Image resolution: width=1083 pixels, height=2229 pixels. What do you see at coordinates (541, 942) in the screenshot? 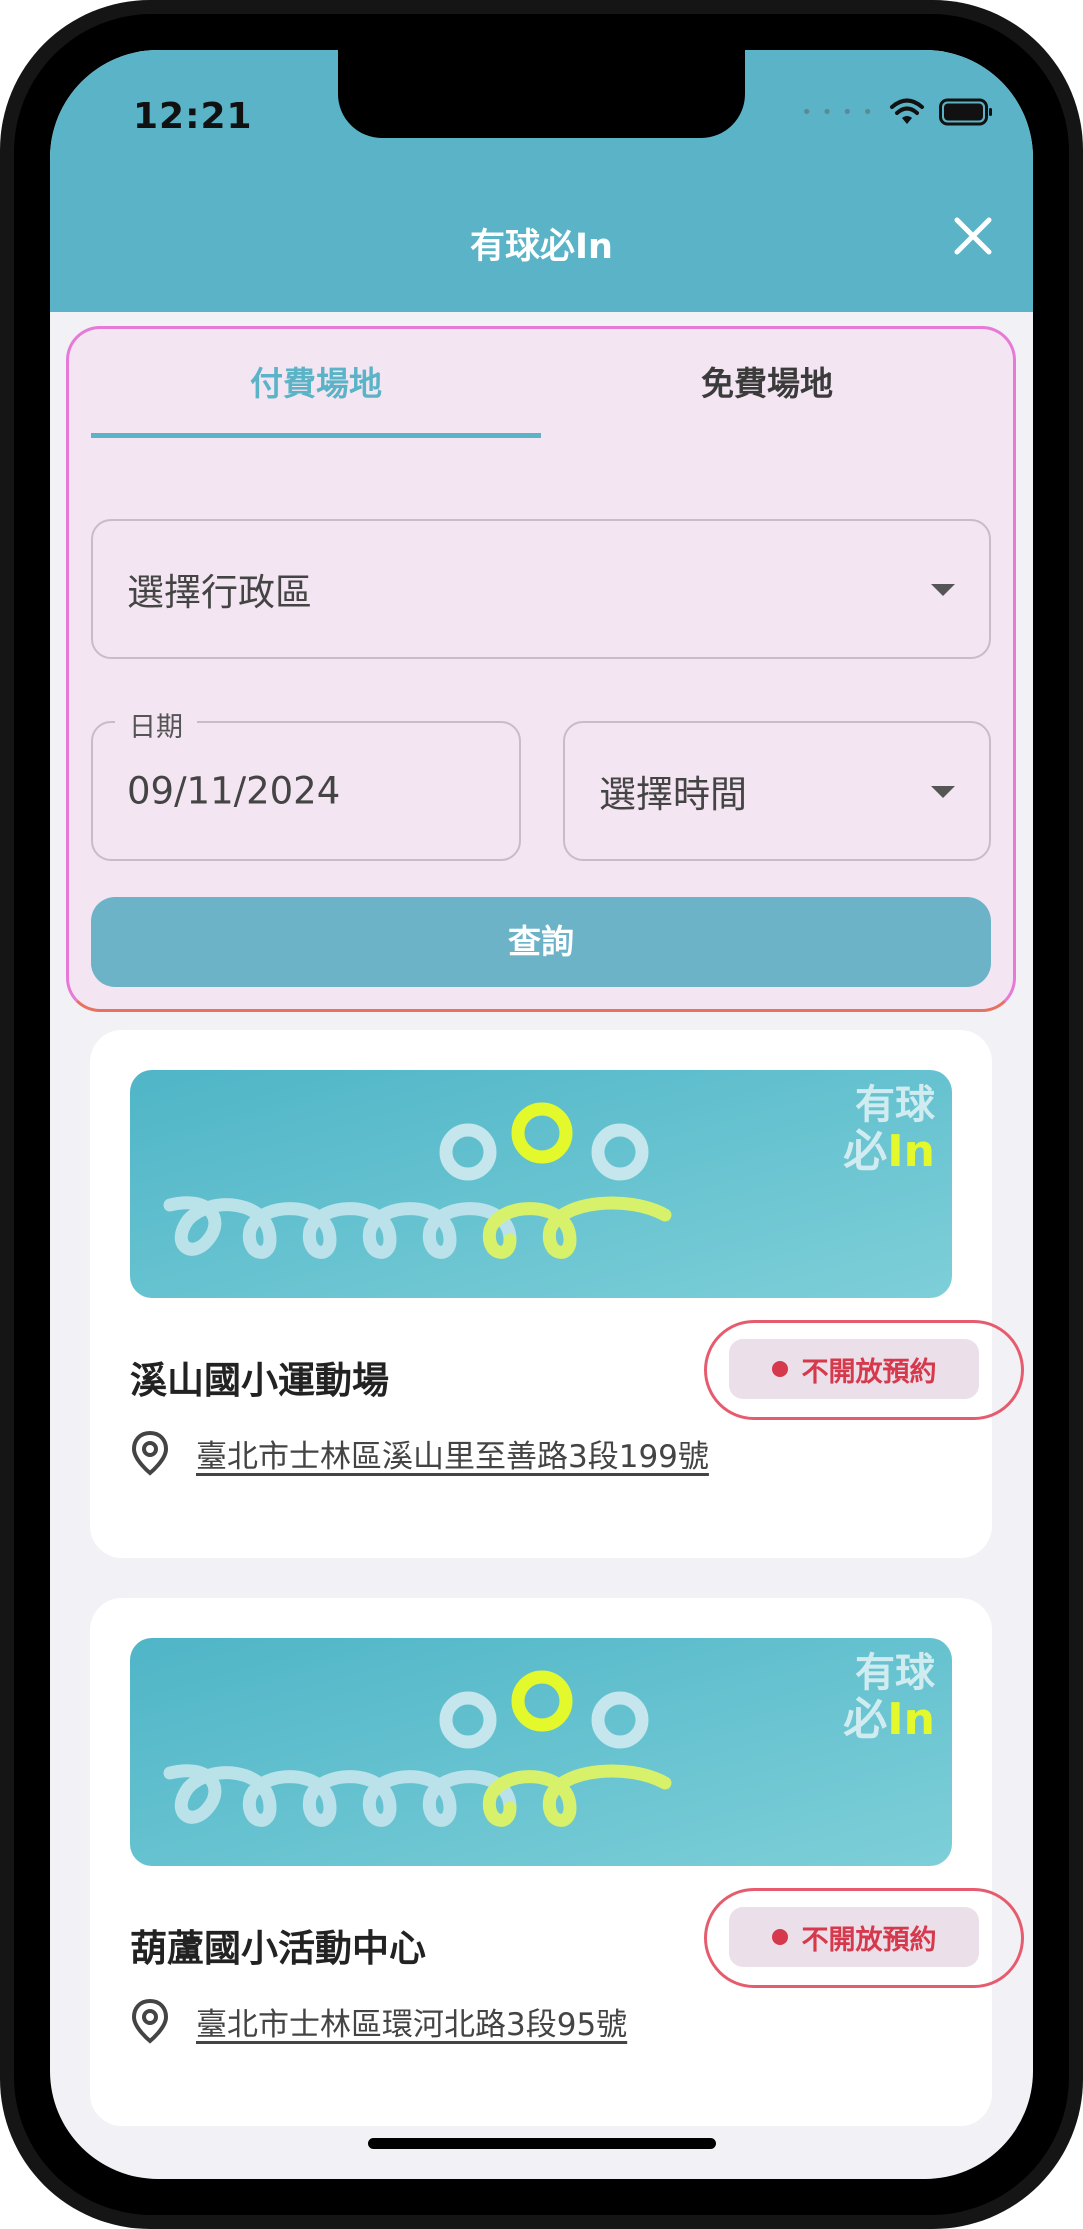
I see `search-button: 查詢` at bounding box center [541, 942].